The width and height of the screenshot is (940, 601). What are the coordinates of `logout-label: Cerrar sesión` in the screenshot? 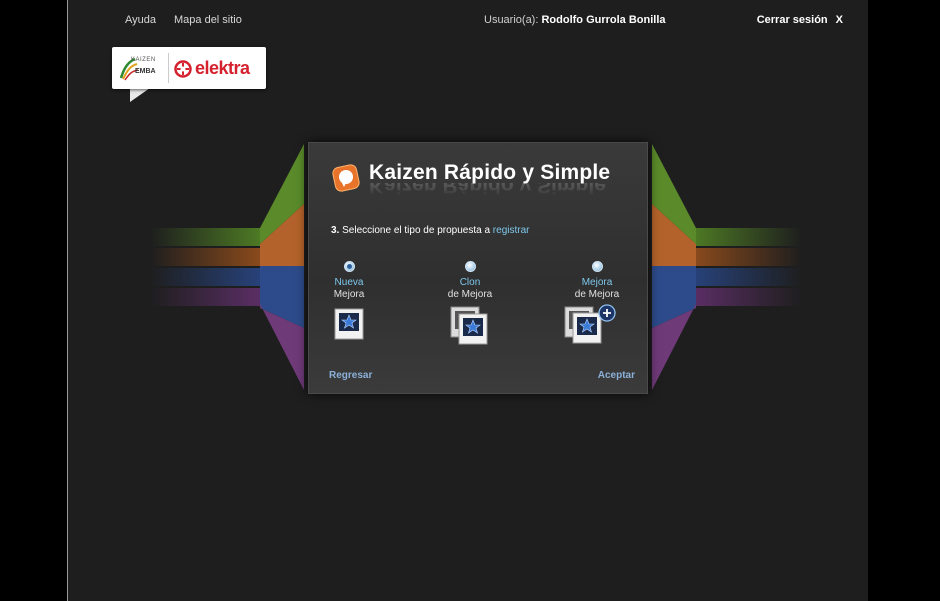 It's located at (792, 20).